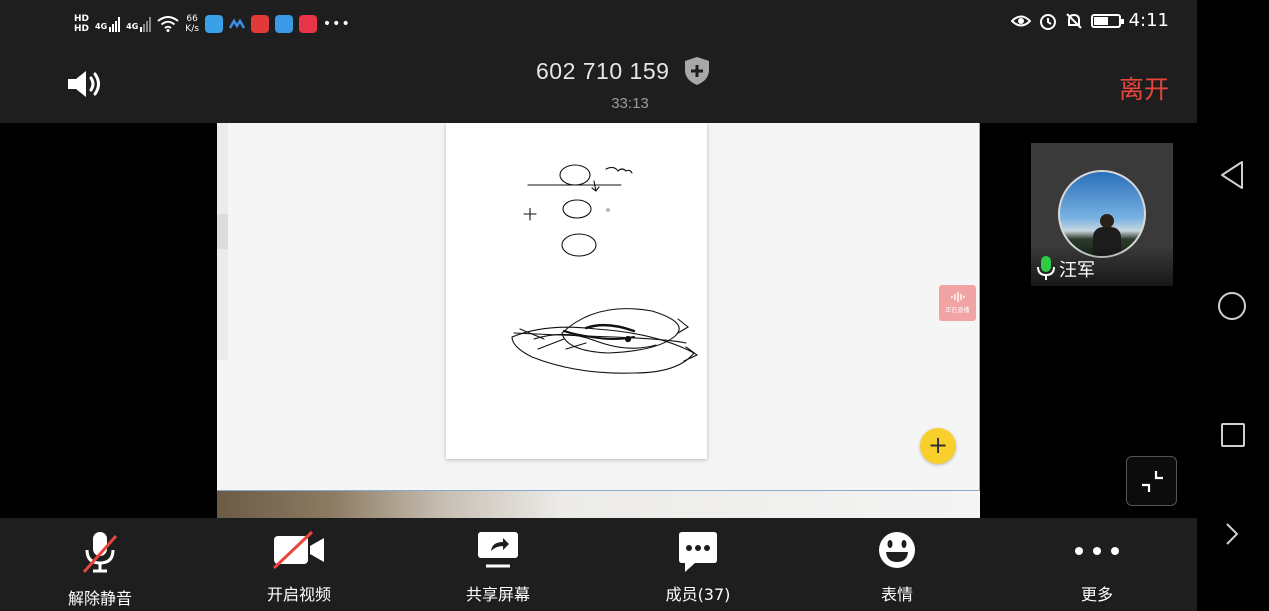  What do you see at coordinates (897, 550) in the screenshot?
I see `emoji-icon` at bounding box center [897, 550].